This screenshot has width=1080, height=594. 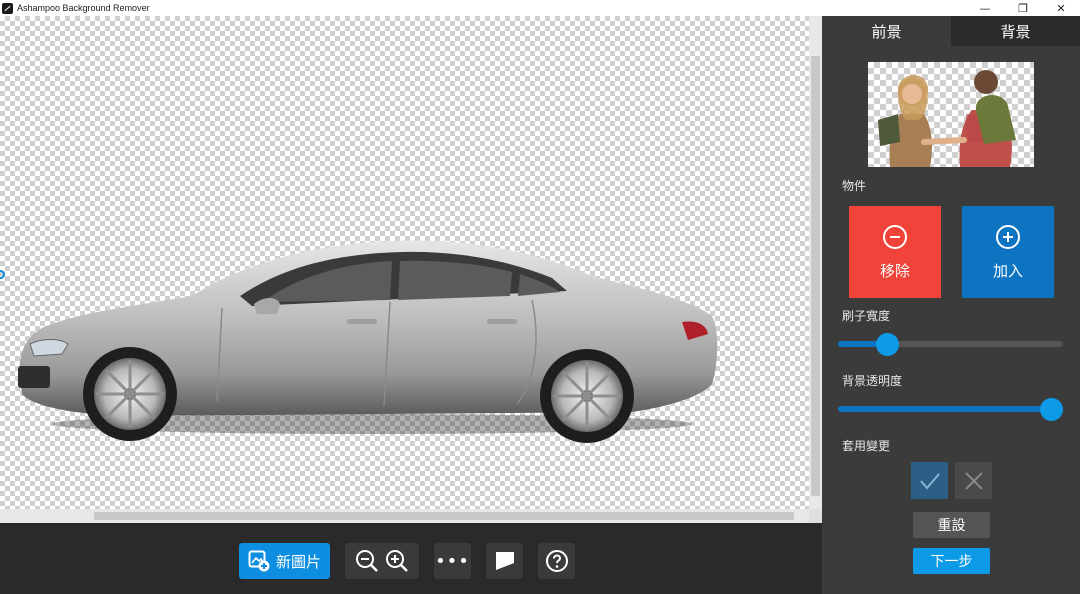 What do you see at coordinates (1051, 409) in the screenshot?
I see `bg-opacity-slider-knob` at bounding box center [1051, 409].